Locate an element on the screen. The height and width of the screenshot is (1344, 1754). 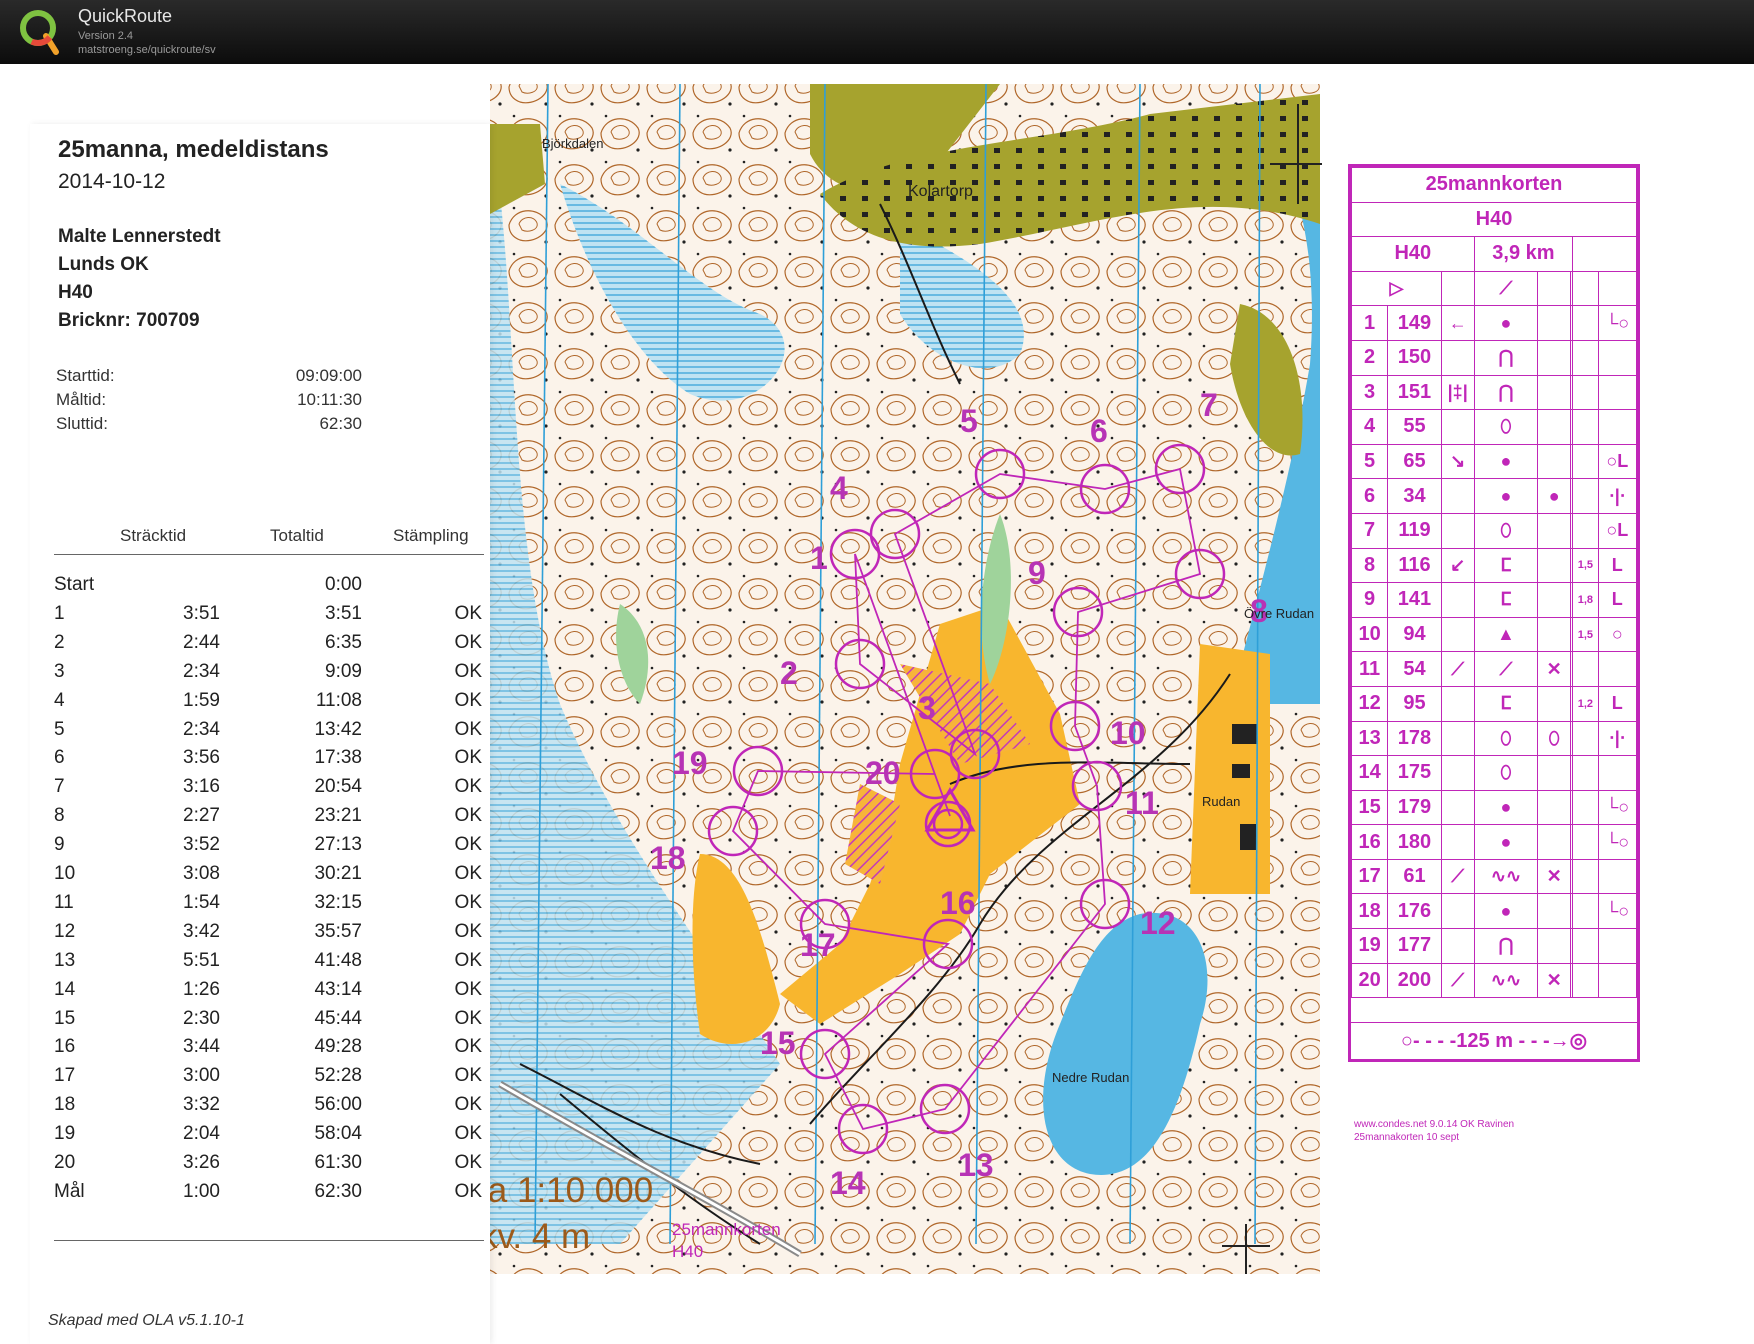
cd-cell-c1: ↘ is located at coordinates (1457, 461).